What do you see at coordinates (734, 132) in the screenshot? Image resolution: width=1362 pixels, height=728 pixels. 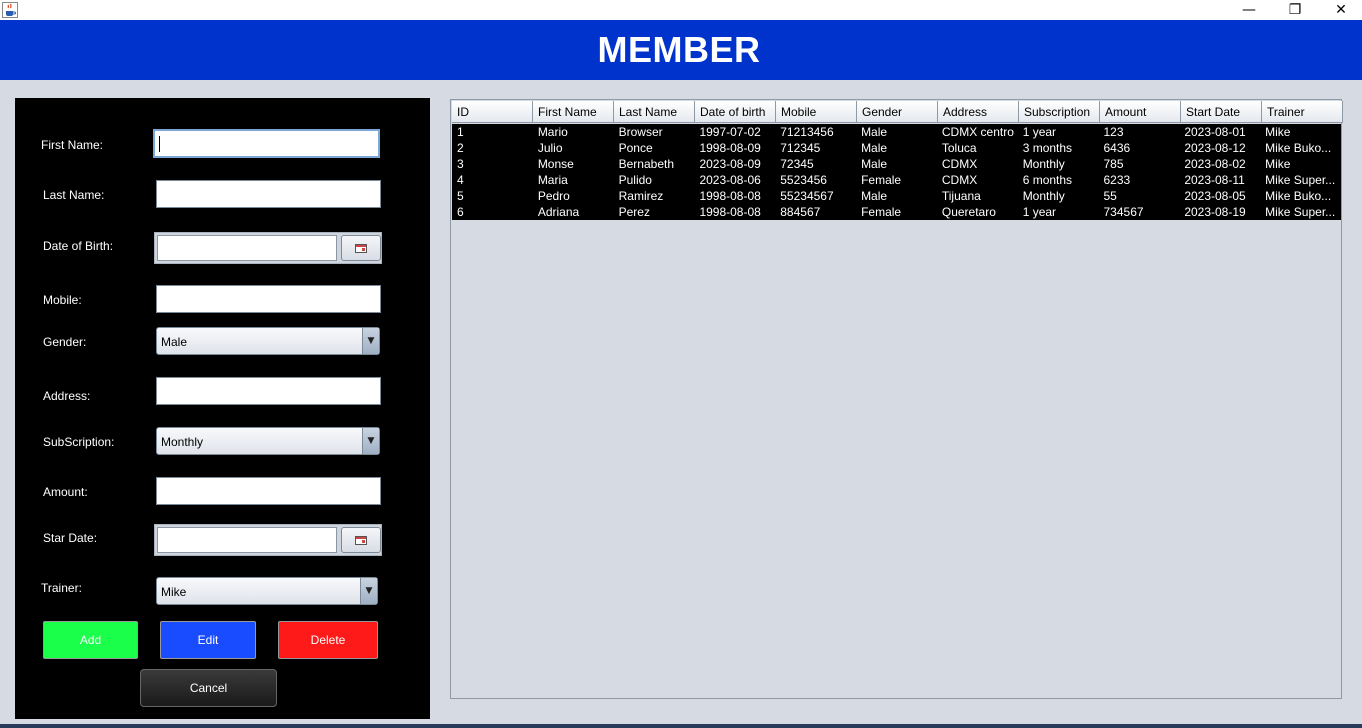 I see `table-cell: 1997-07-02` at bounding box center [734, 132].